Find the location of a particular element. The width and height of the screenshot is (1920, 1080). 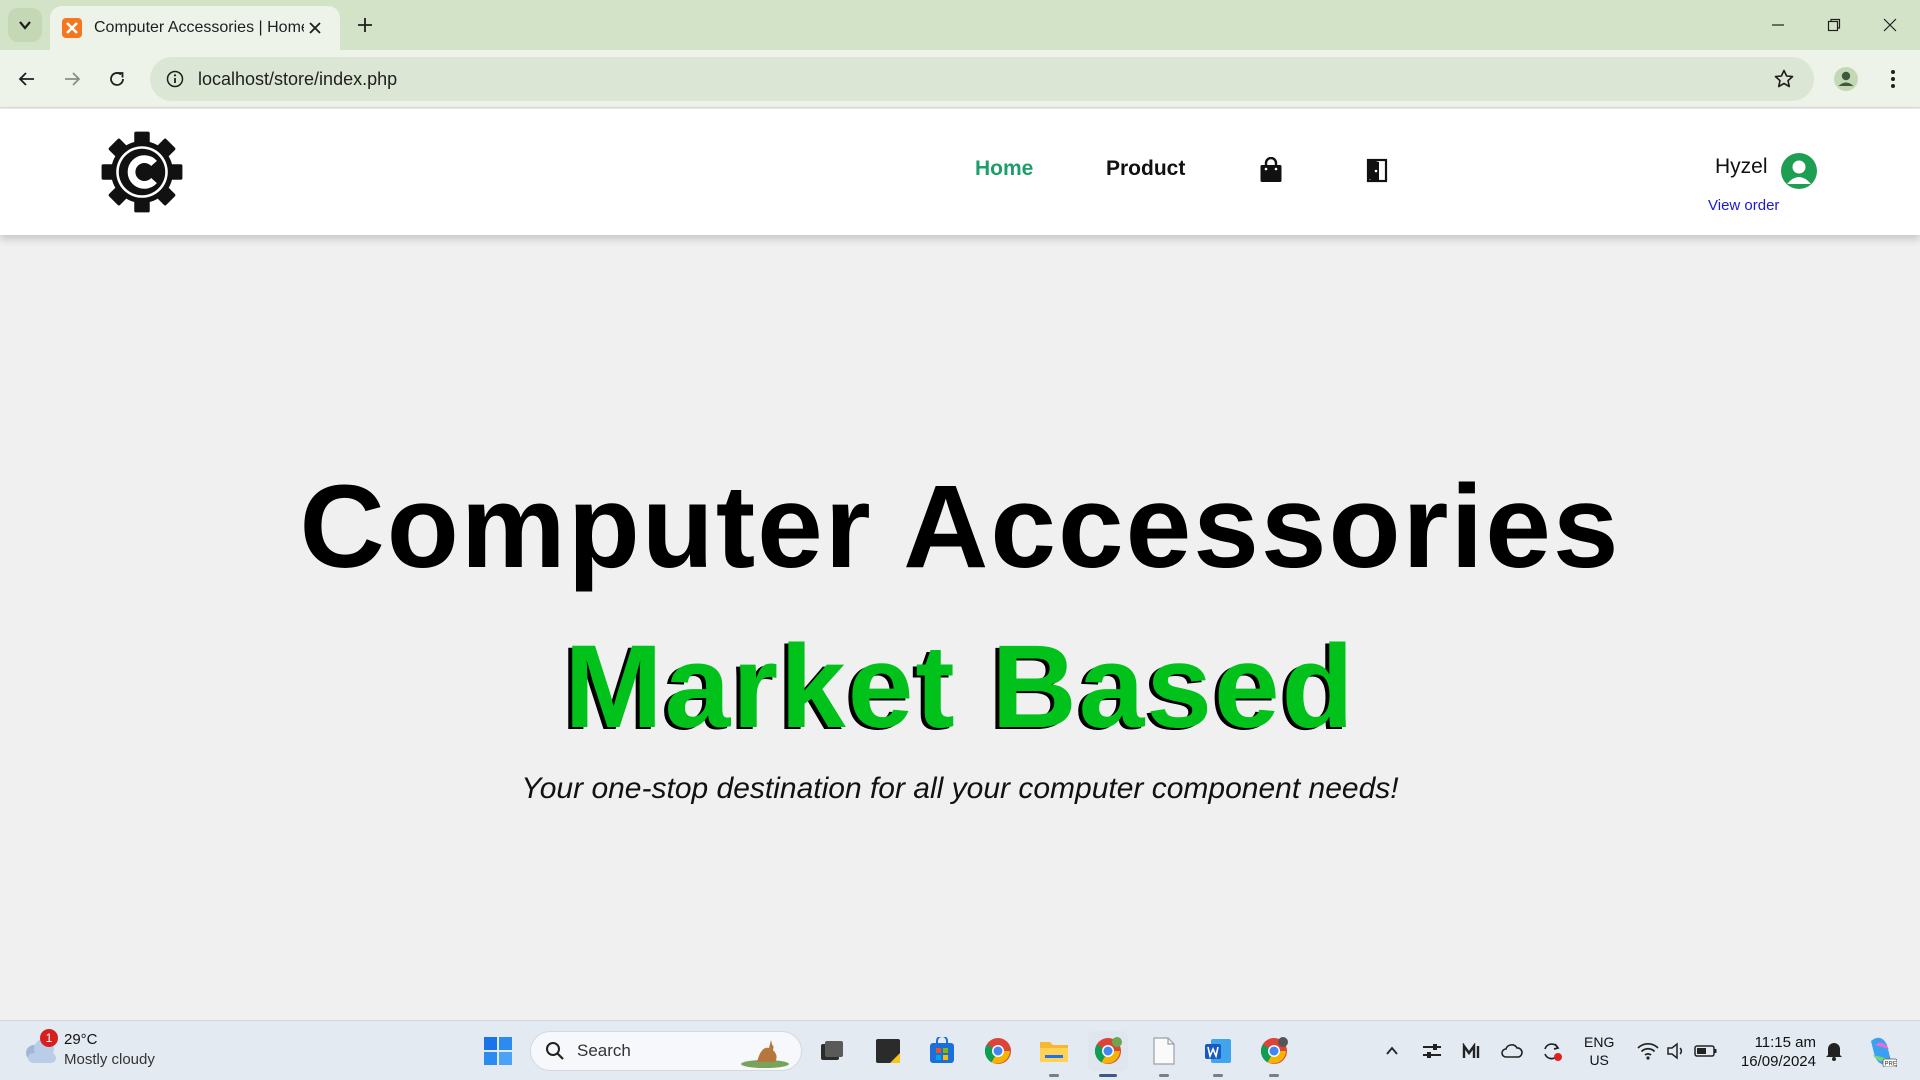

kangaroo-highlight-icon is located at coordinates (765, 1054).